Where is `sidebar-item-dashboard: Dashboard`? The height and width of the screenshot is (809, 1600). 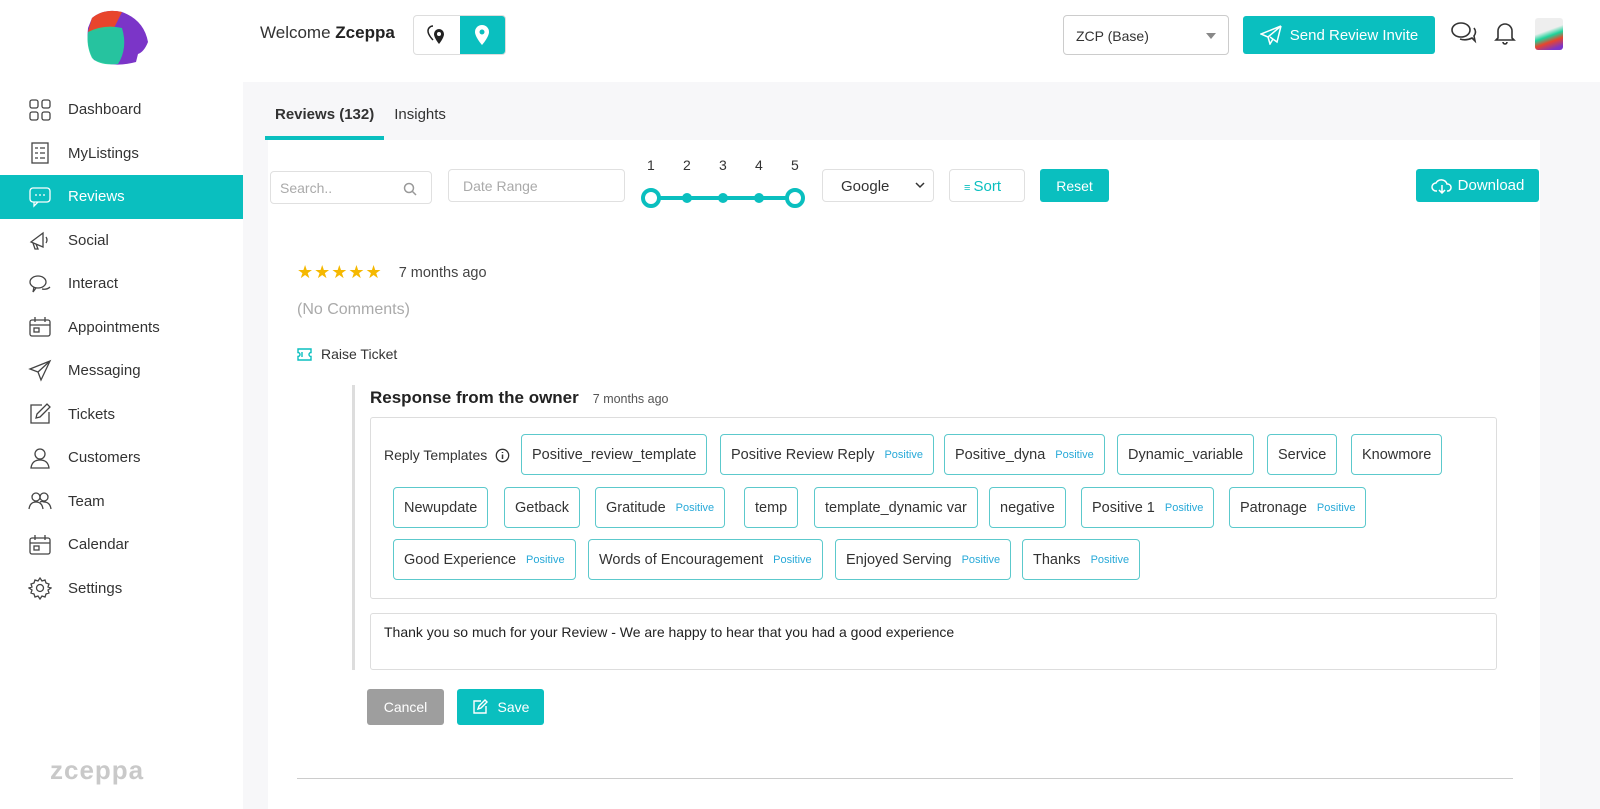
sidebar-item-dashboard: Dashboard is located at coordinates (121, 110).